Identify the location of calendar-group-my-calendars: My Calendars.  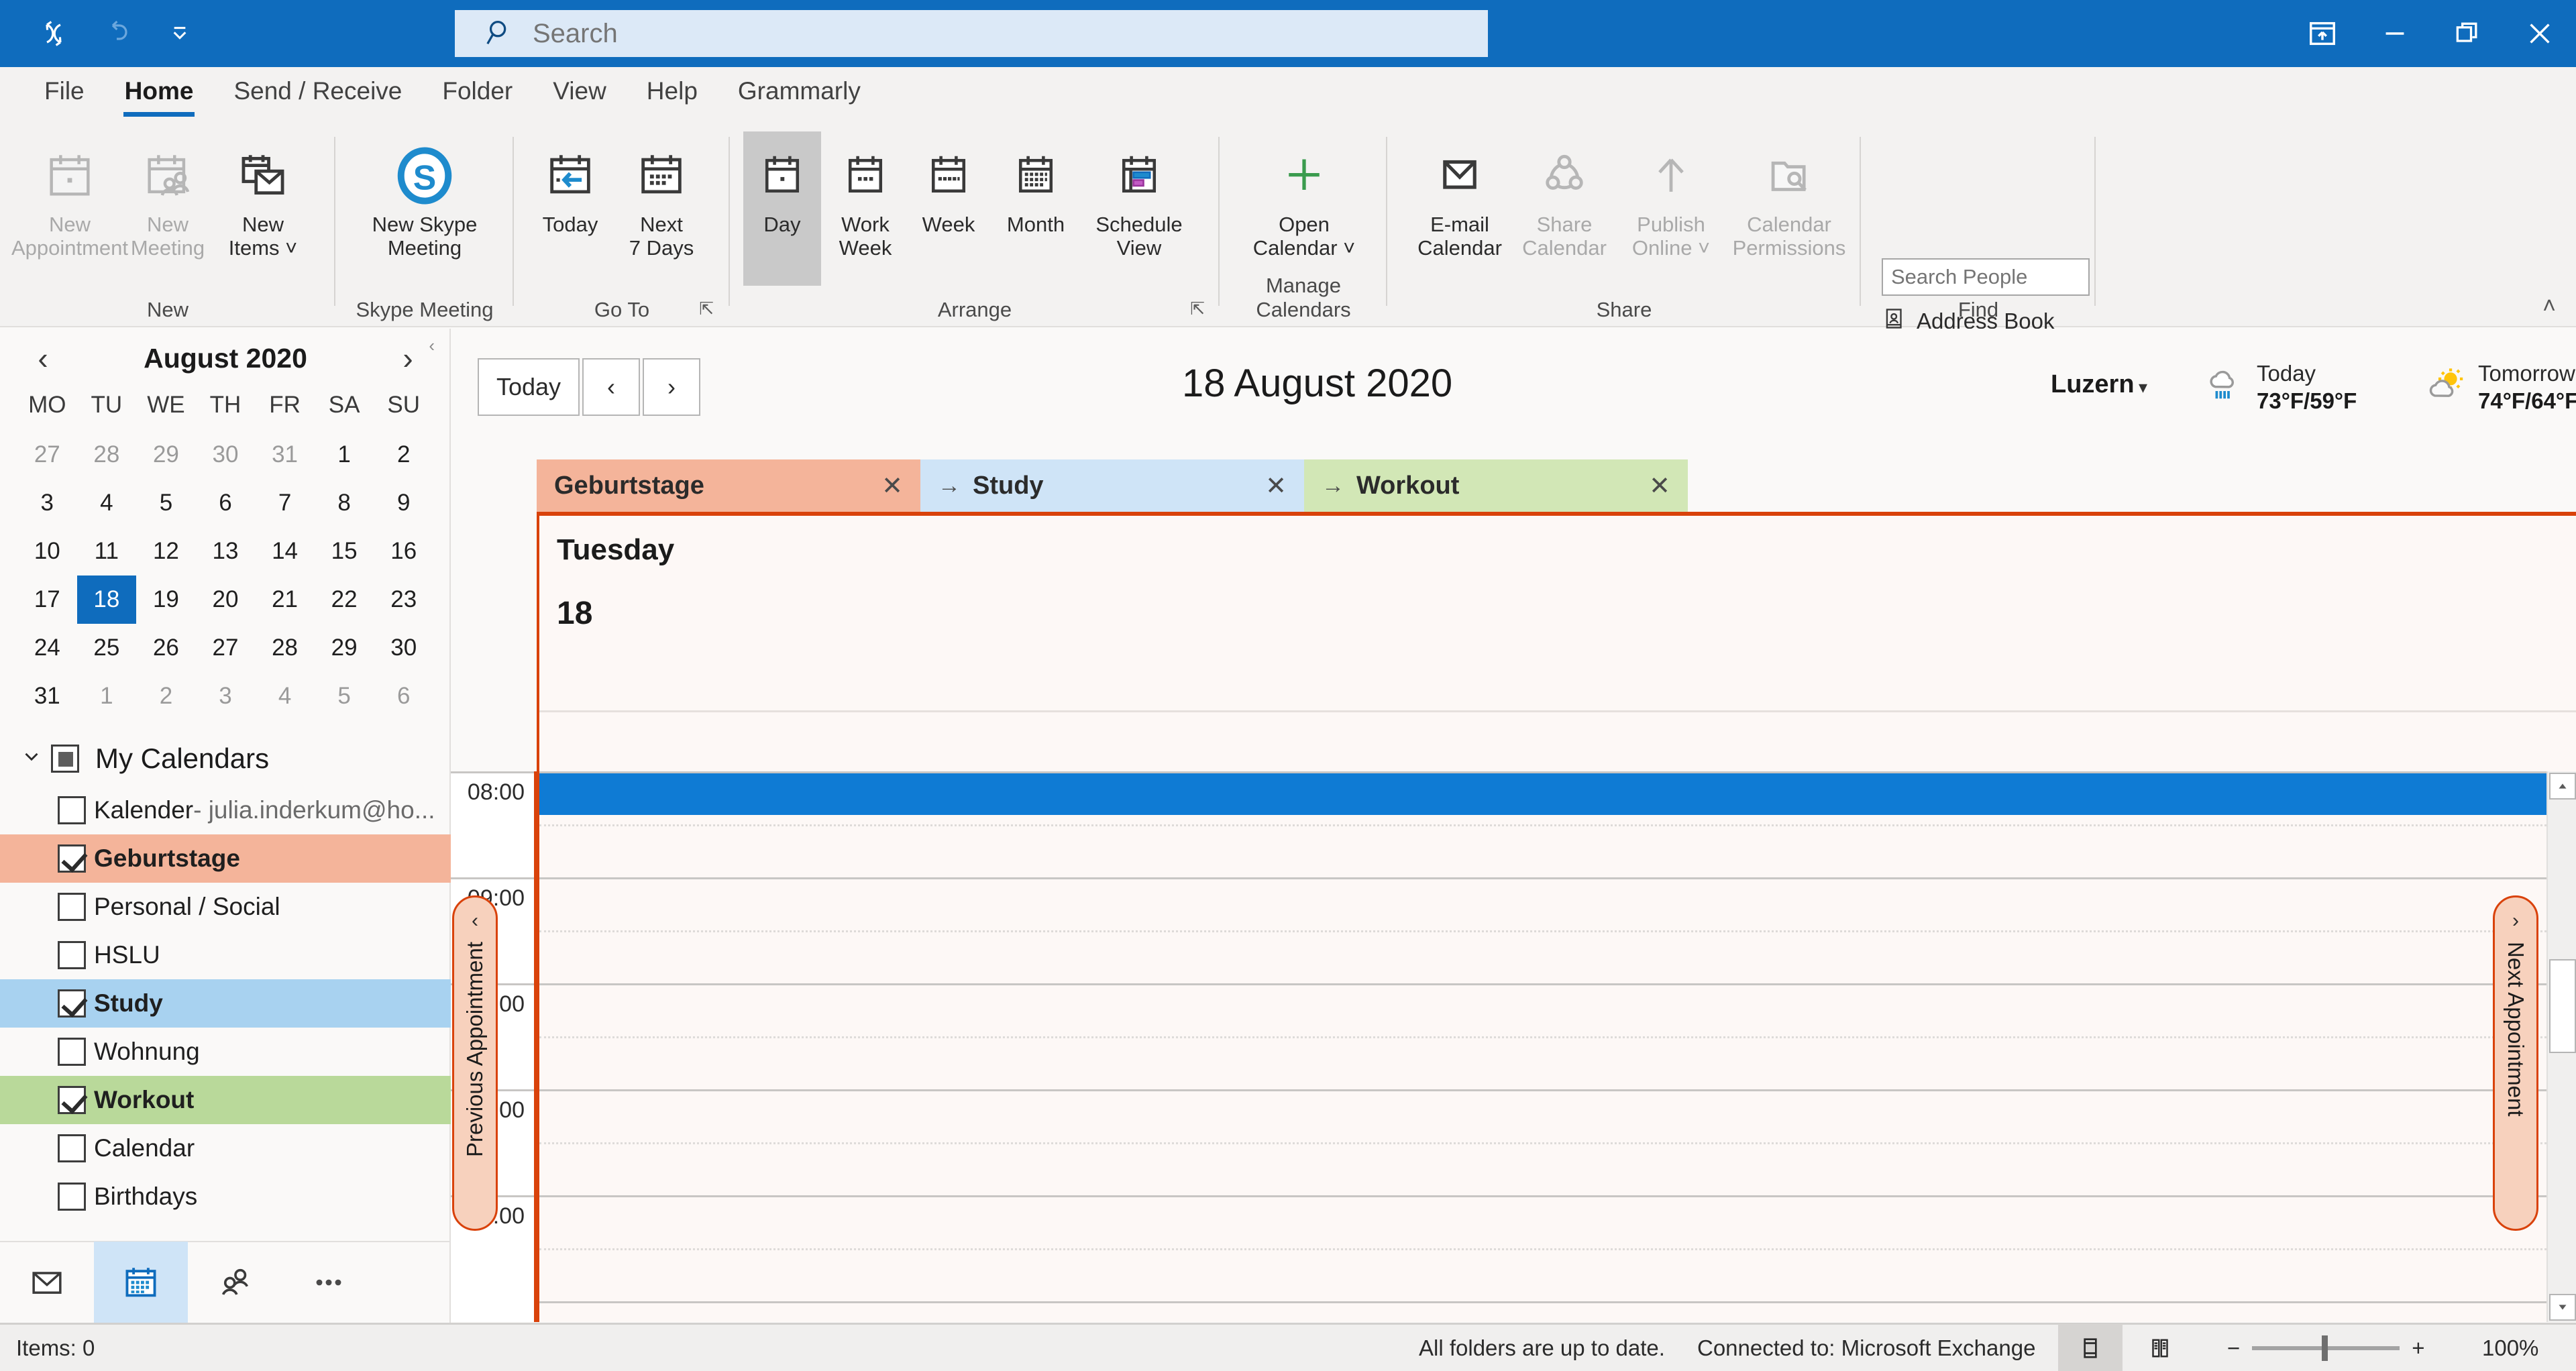
(225, 758).